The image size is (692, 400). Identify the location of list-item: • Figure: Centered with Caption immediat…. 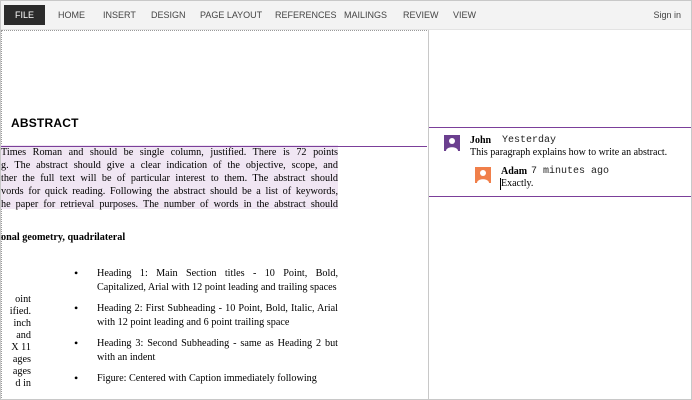
(204, 378).